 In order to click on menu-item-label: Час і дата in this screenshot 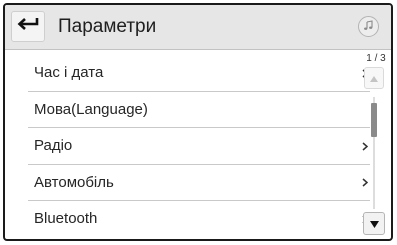, I will do `click(69, 72)`.